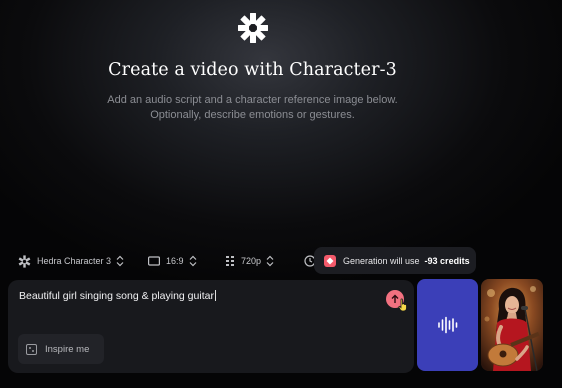 The image size is (562, 388). What do you see at coordinates (74, 261) in the screenshot?
I see `model-label: Hedra Character 3` at bounding box center [74, 261].